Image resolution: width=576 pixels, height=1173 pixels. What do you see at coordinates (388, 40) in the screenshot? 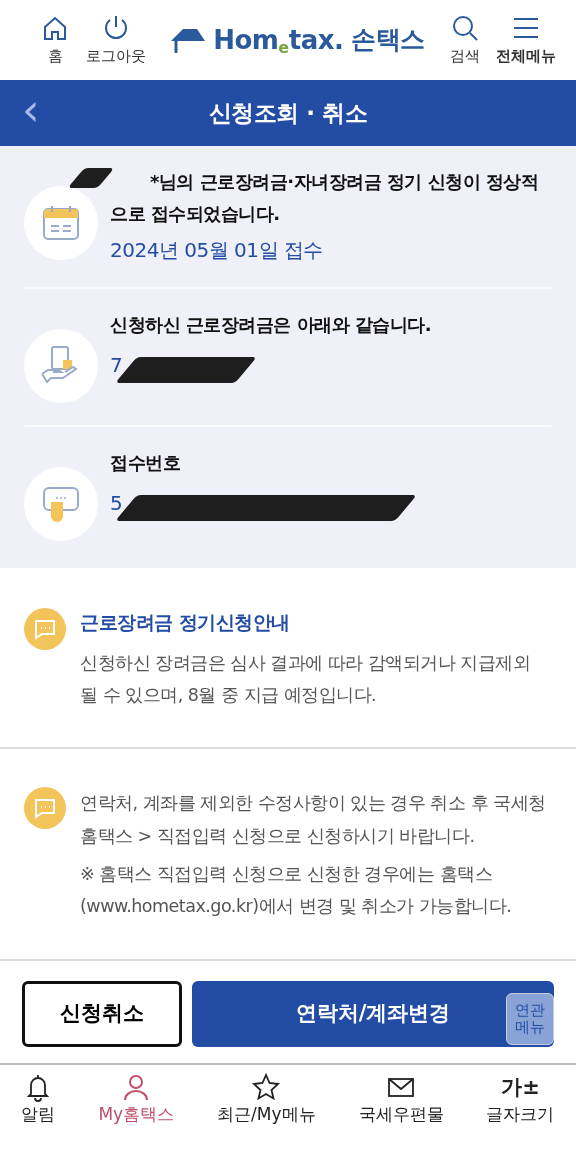
I see `app-name: 손택스` at bounding box center [388, 40].